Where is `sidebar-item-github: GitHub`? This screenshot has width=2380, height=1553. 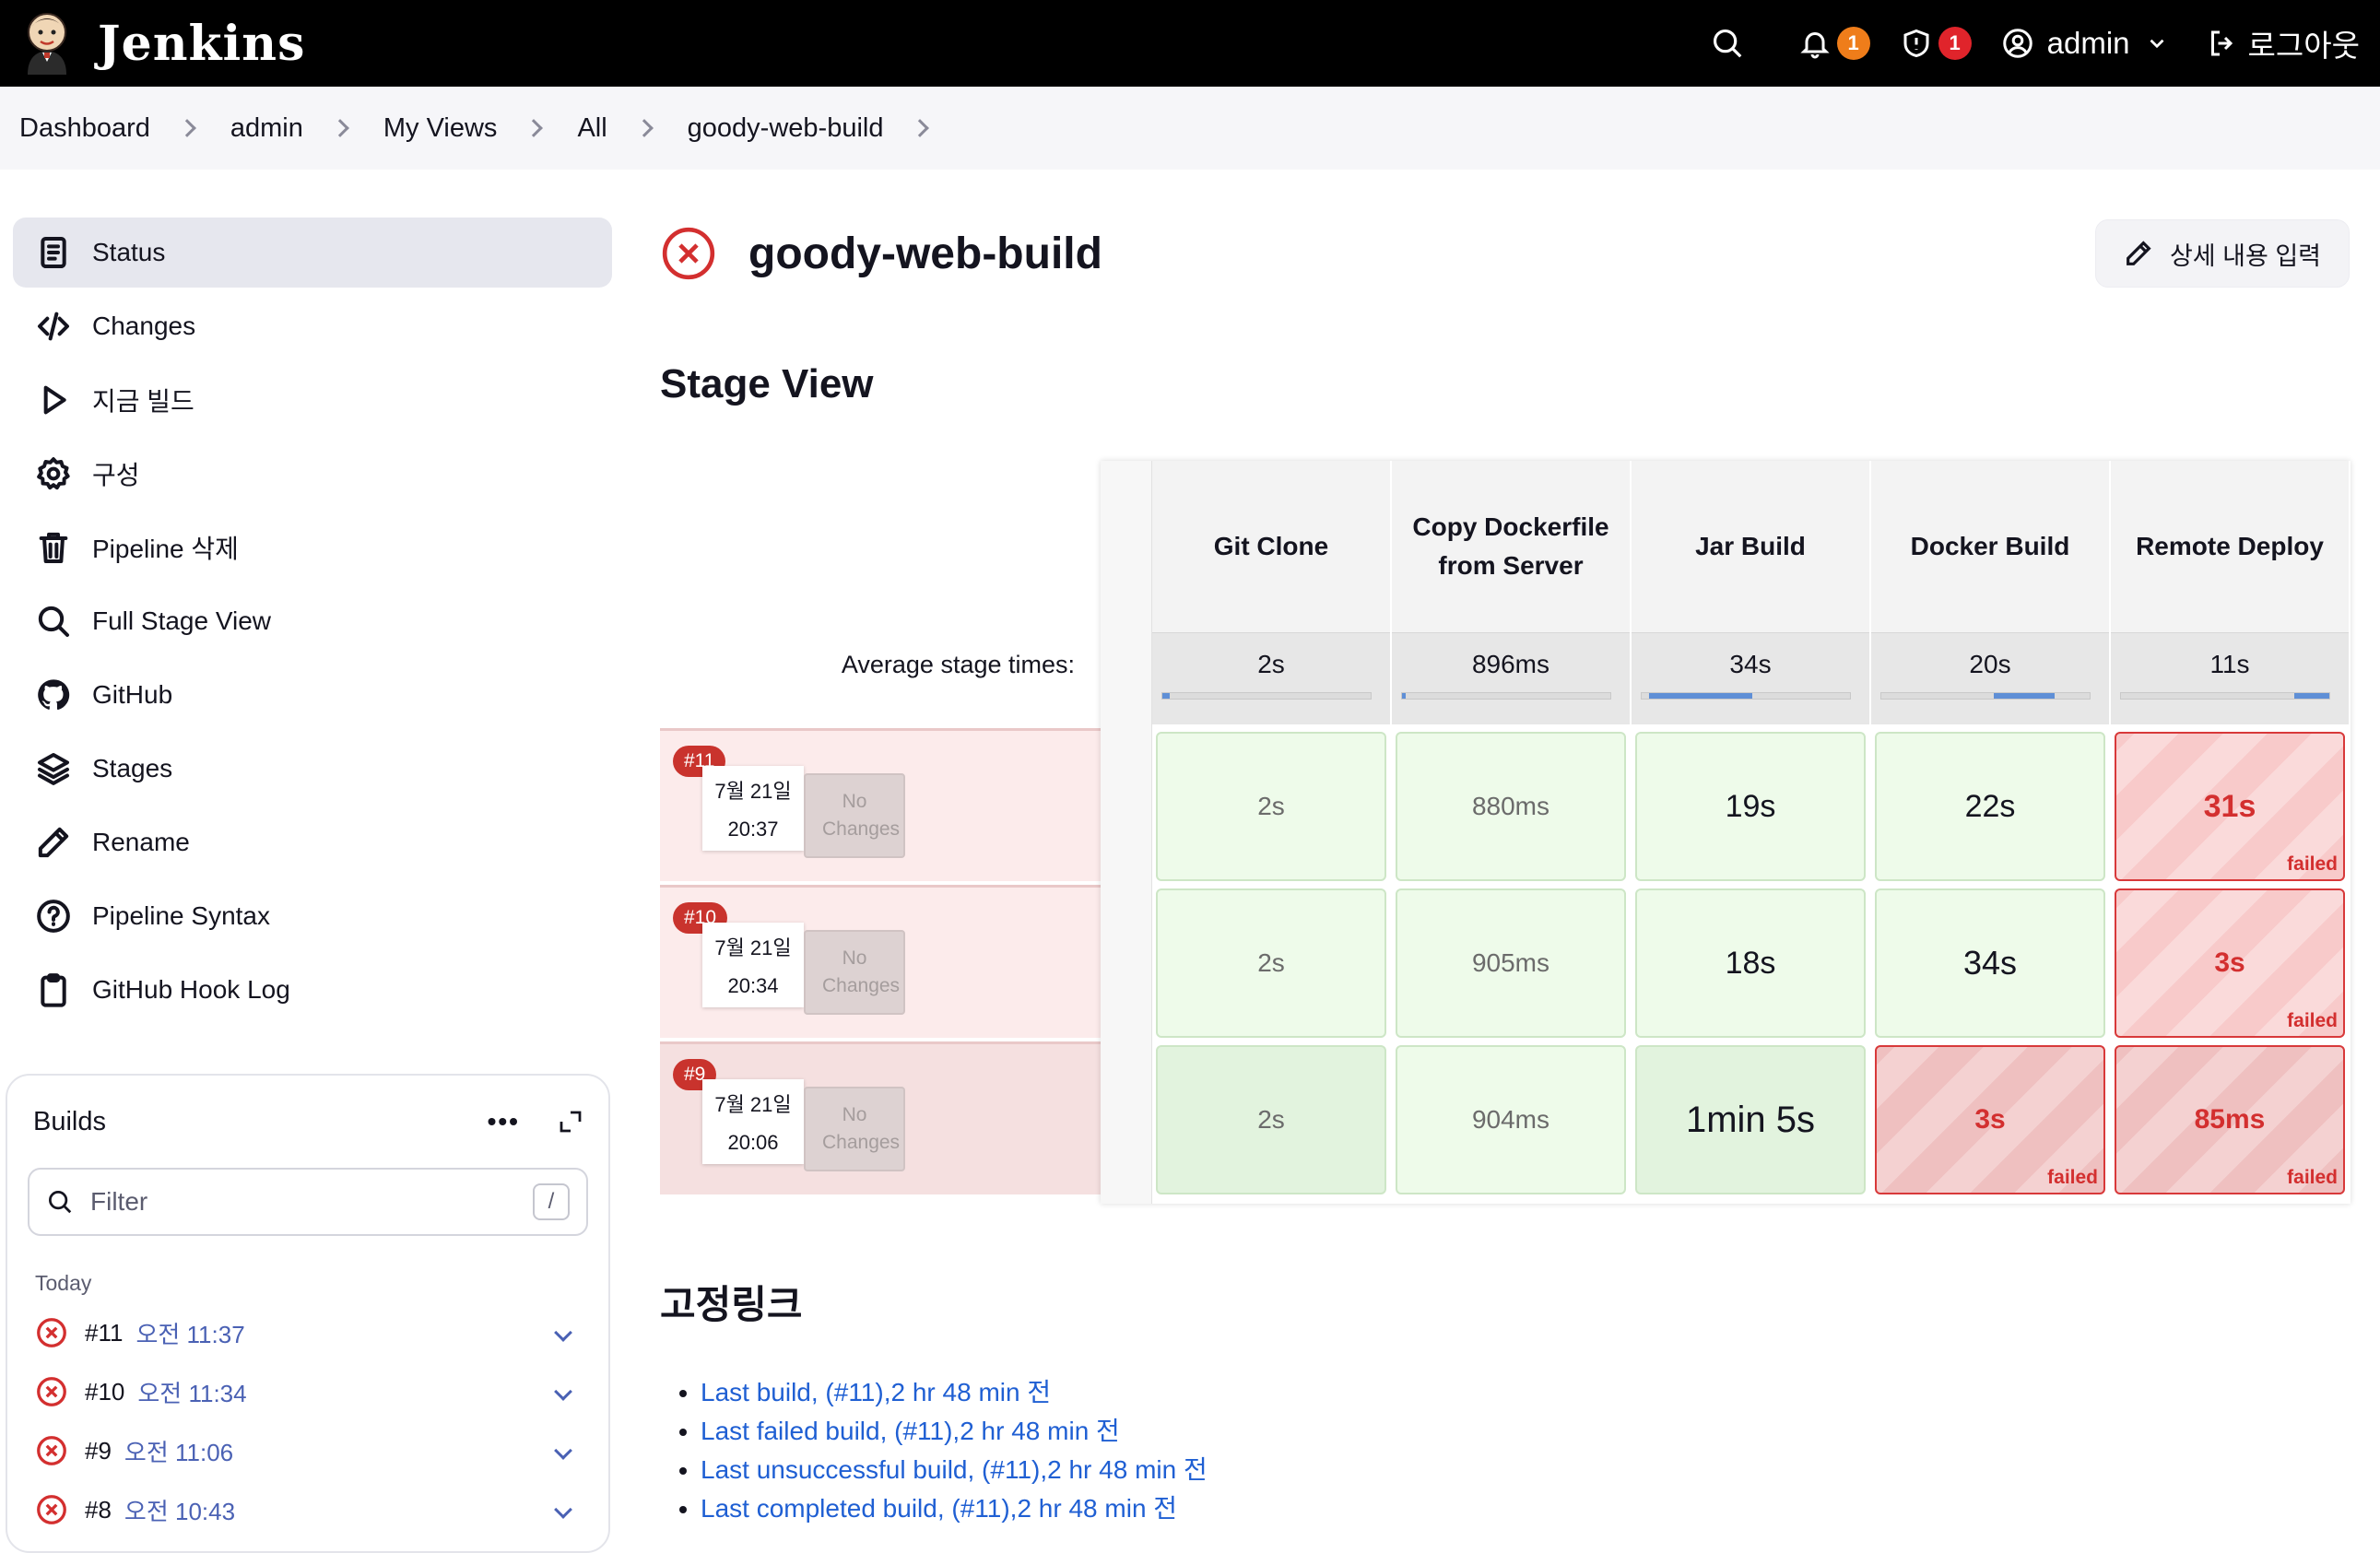
sidebar-item-github: GitHub is located at coordinates (312, 695).